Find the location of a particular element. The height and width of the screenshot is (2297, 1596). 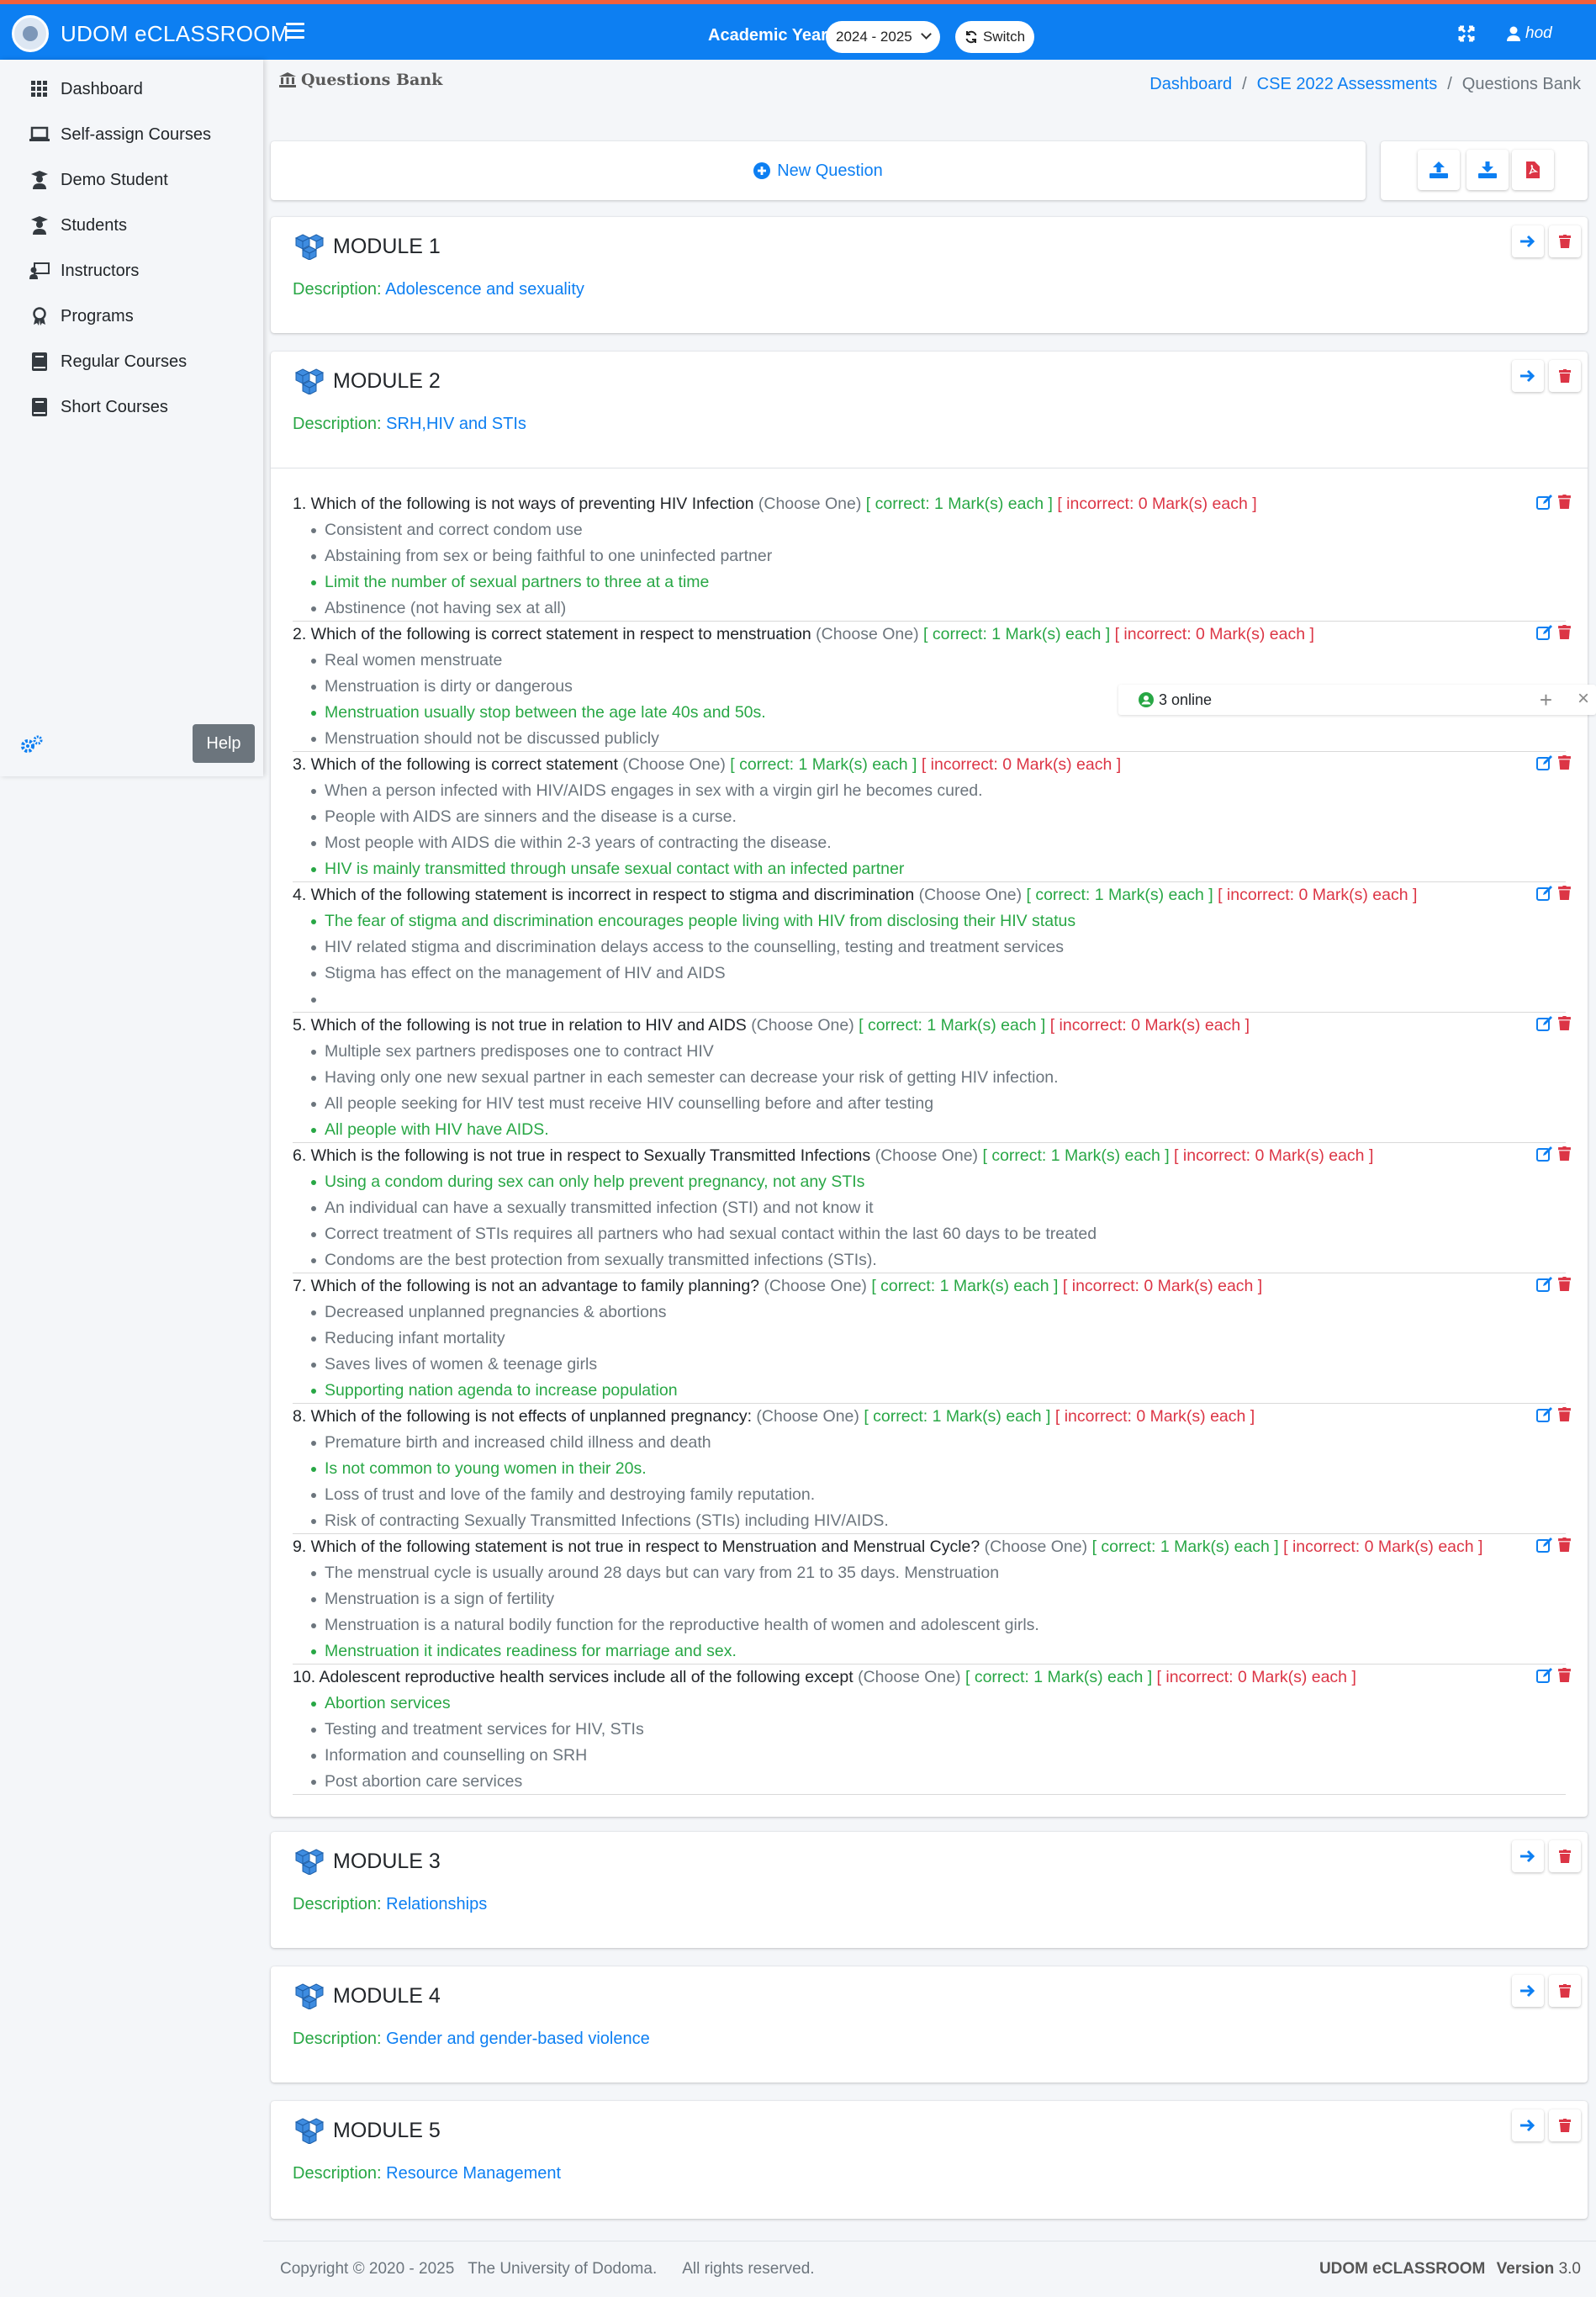

sidebar-item-students: Students is located at coordinates (131, 226).